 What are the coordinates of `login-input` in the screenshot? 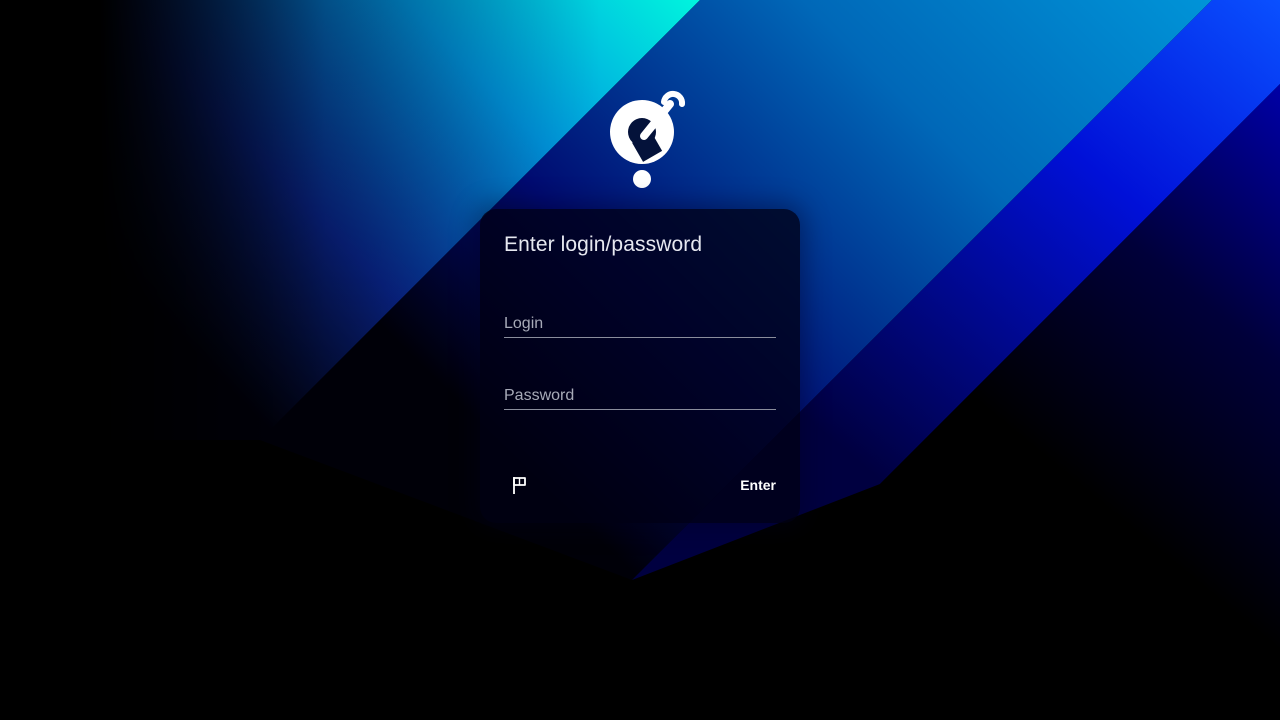 It's located at (640, 324).